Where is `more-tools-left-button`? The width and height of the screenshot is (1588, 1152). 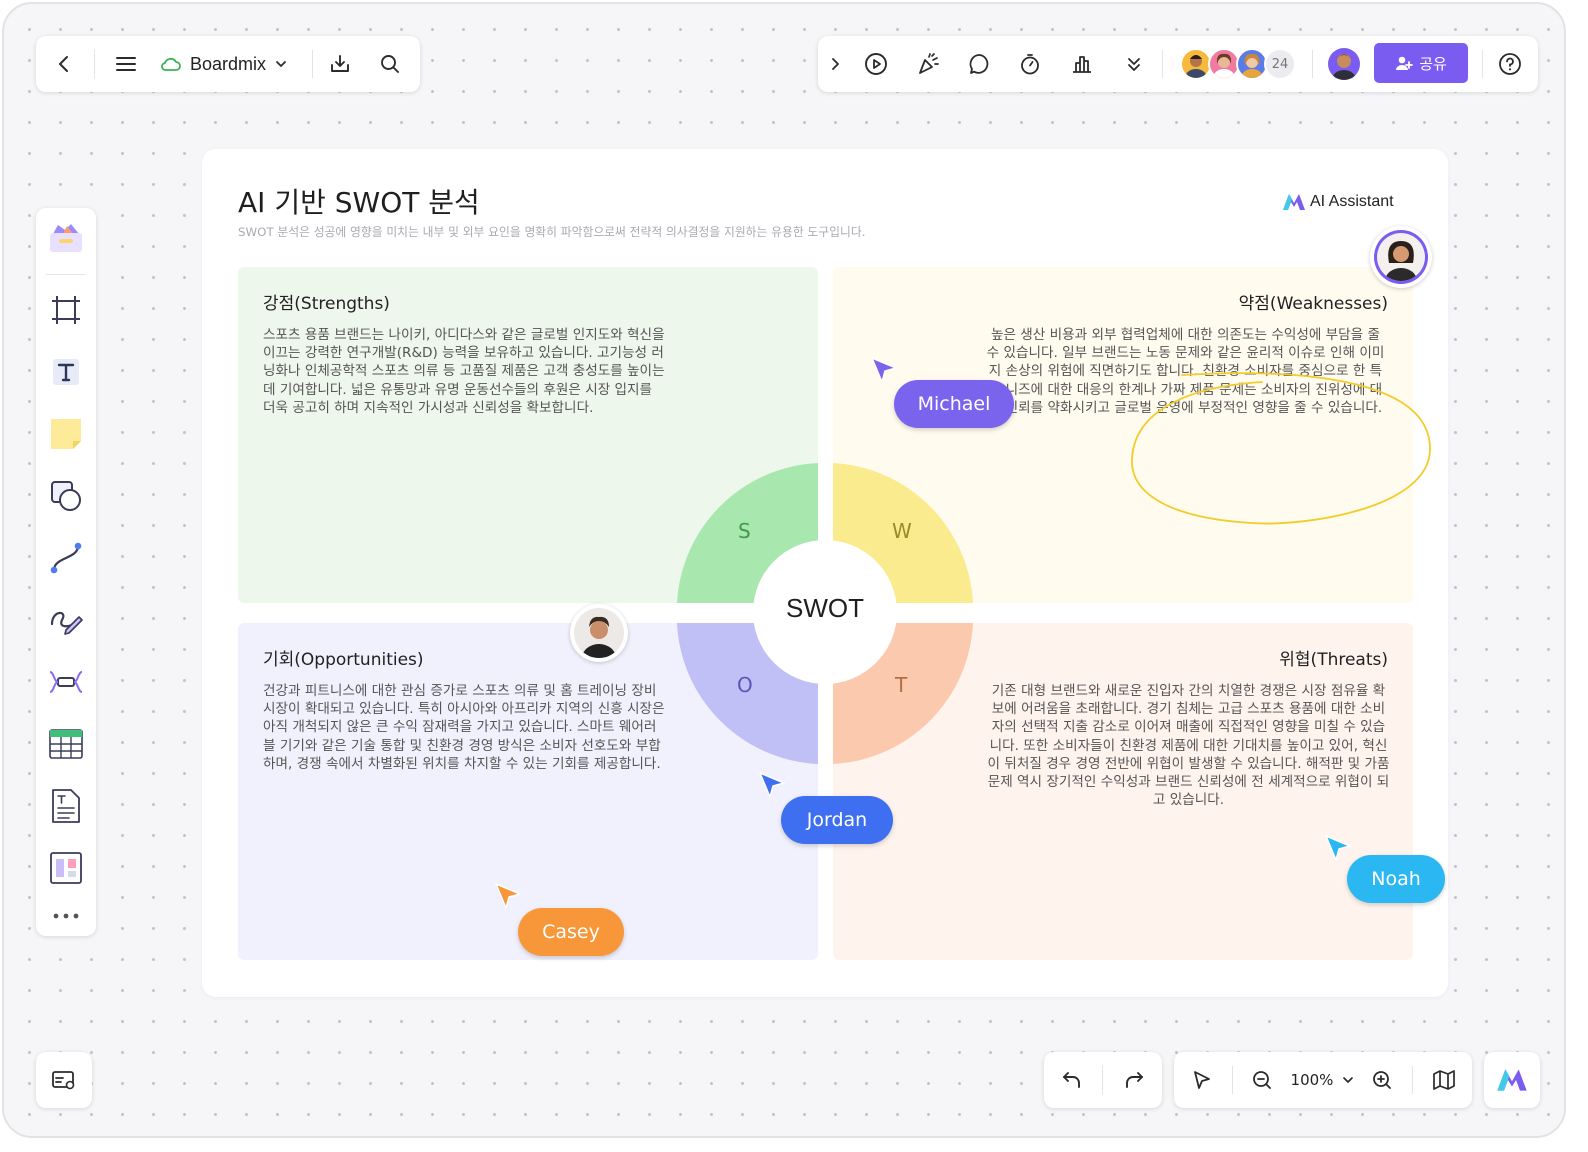 more-tools-left-button is located at coordinates (66, 916).